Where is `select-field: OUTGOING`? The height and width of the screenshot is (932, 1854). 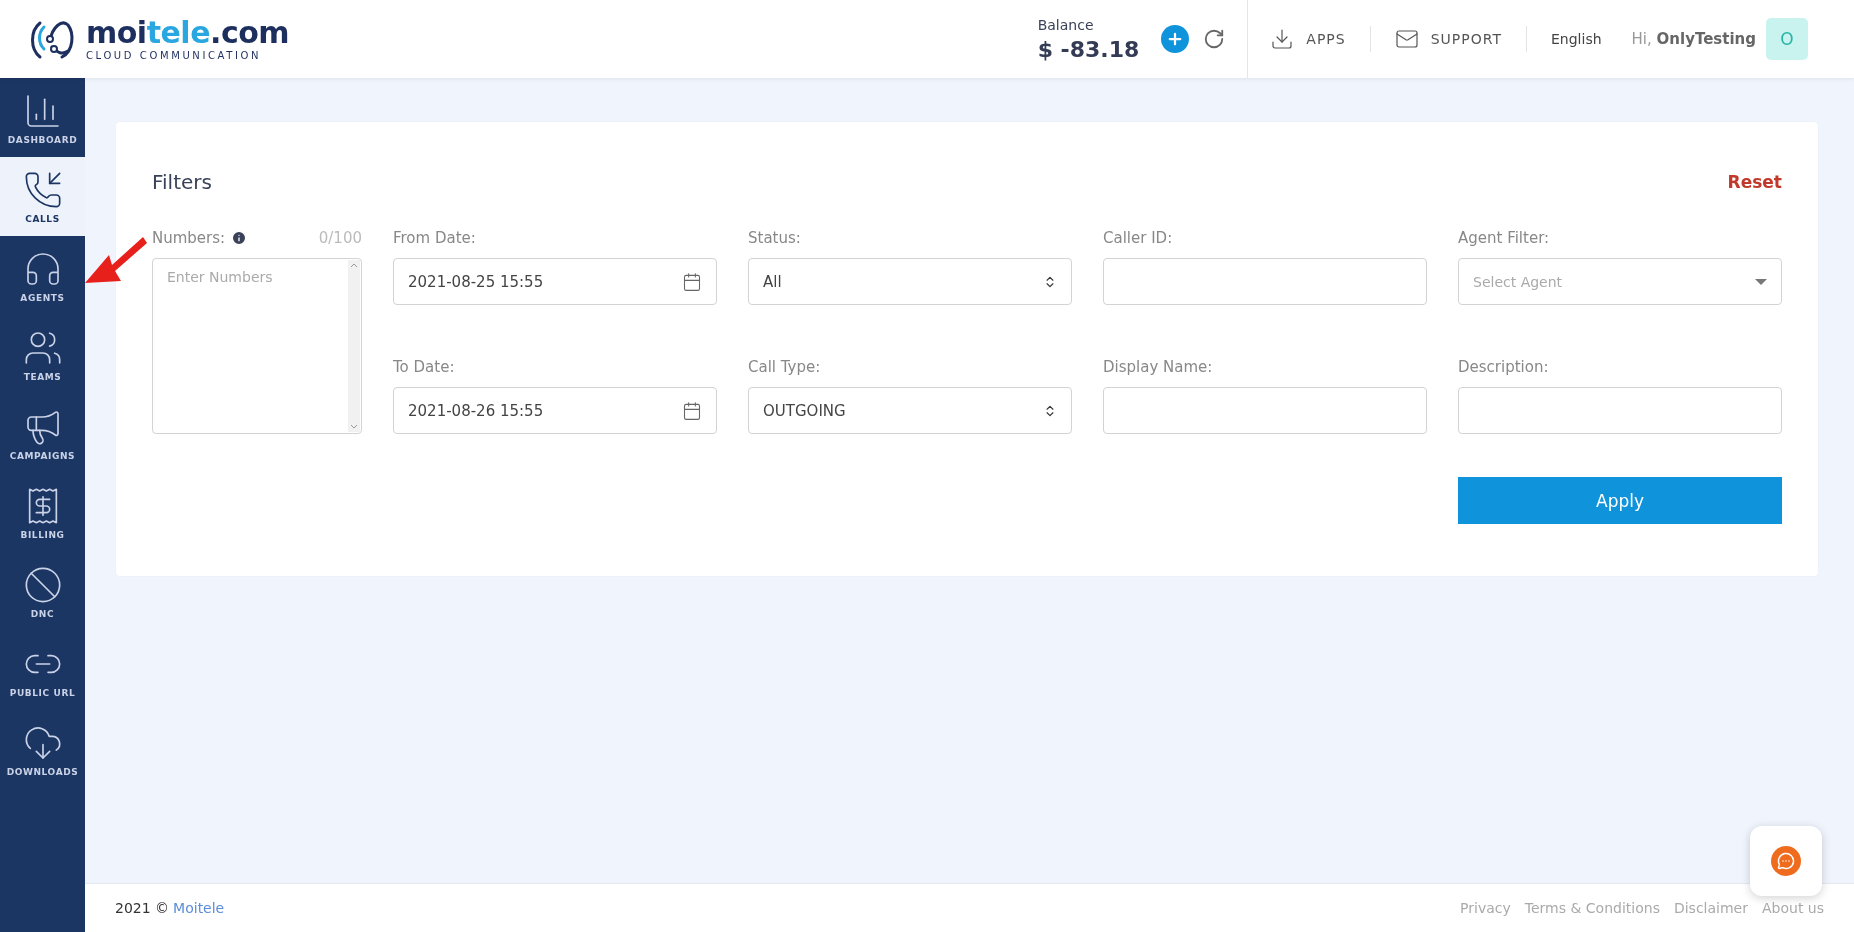 select-field: OUTGOING is located at coordinates (910, 410).